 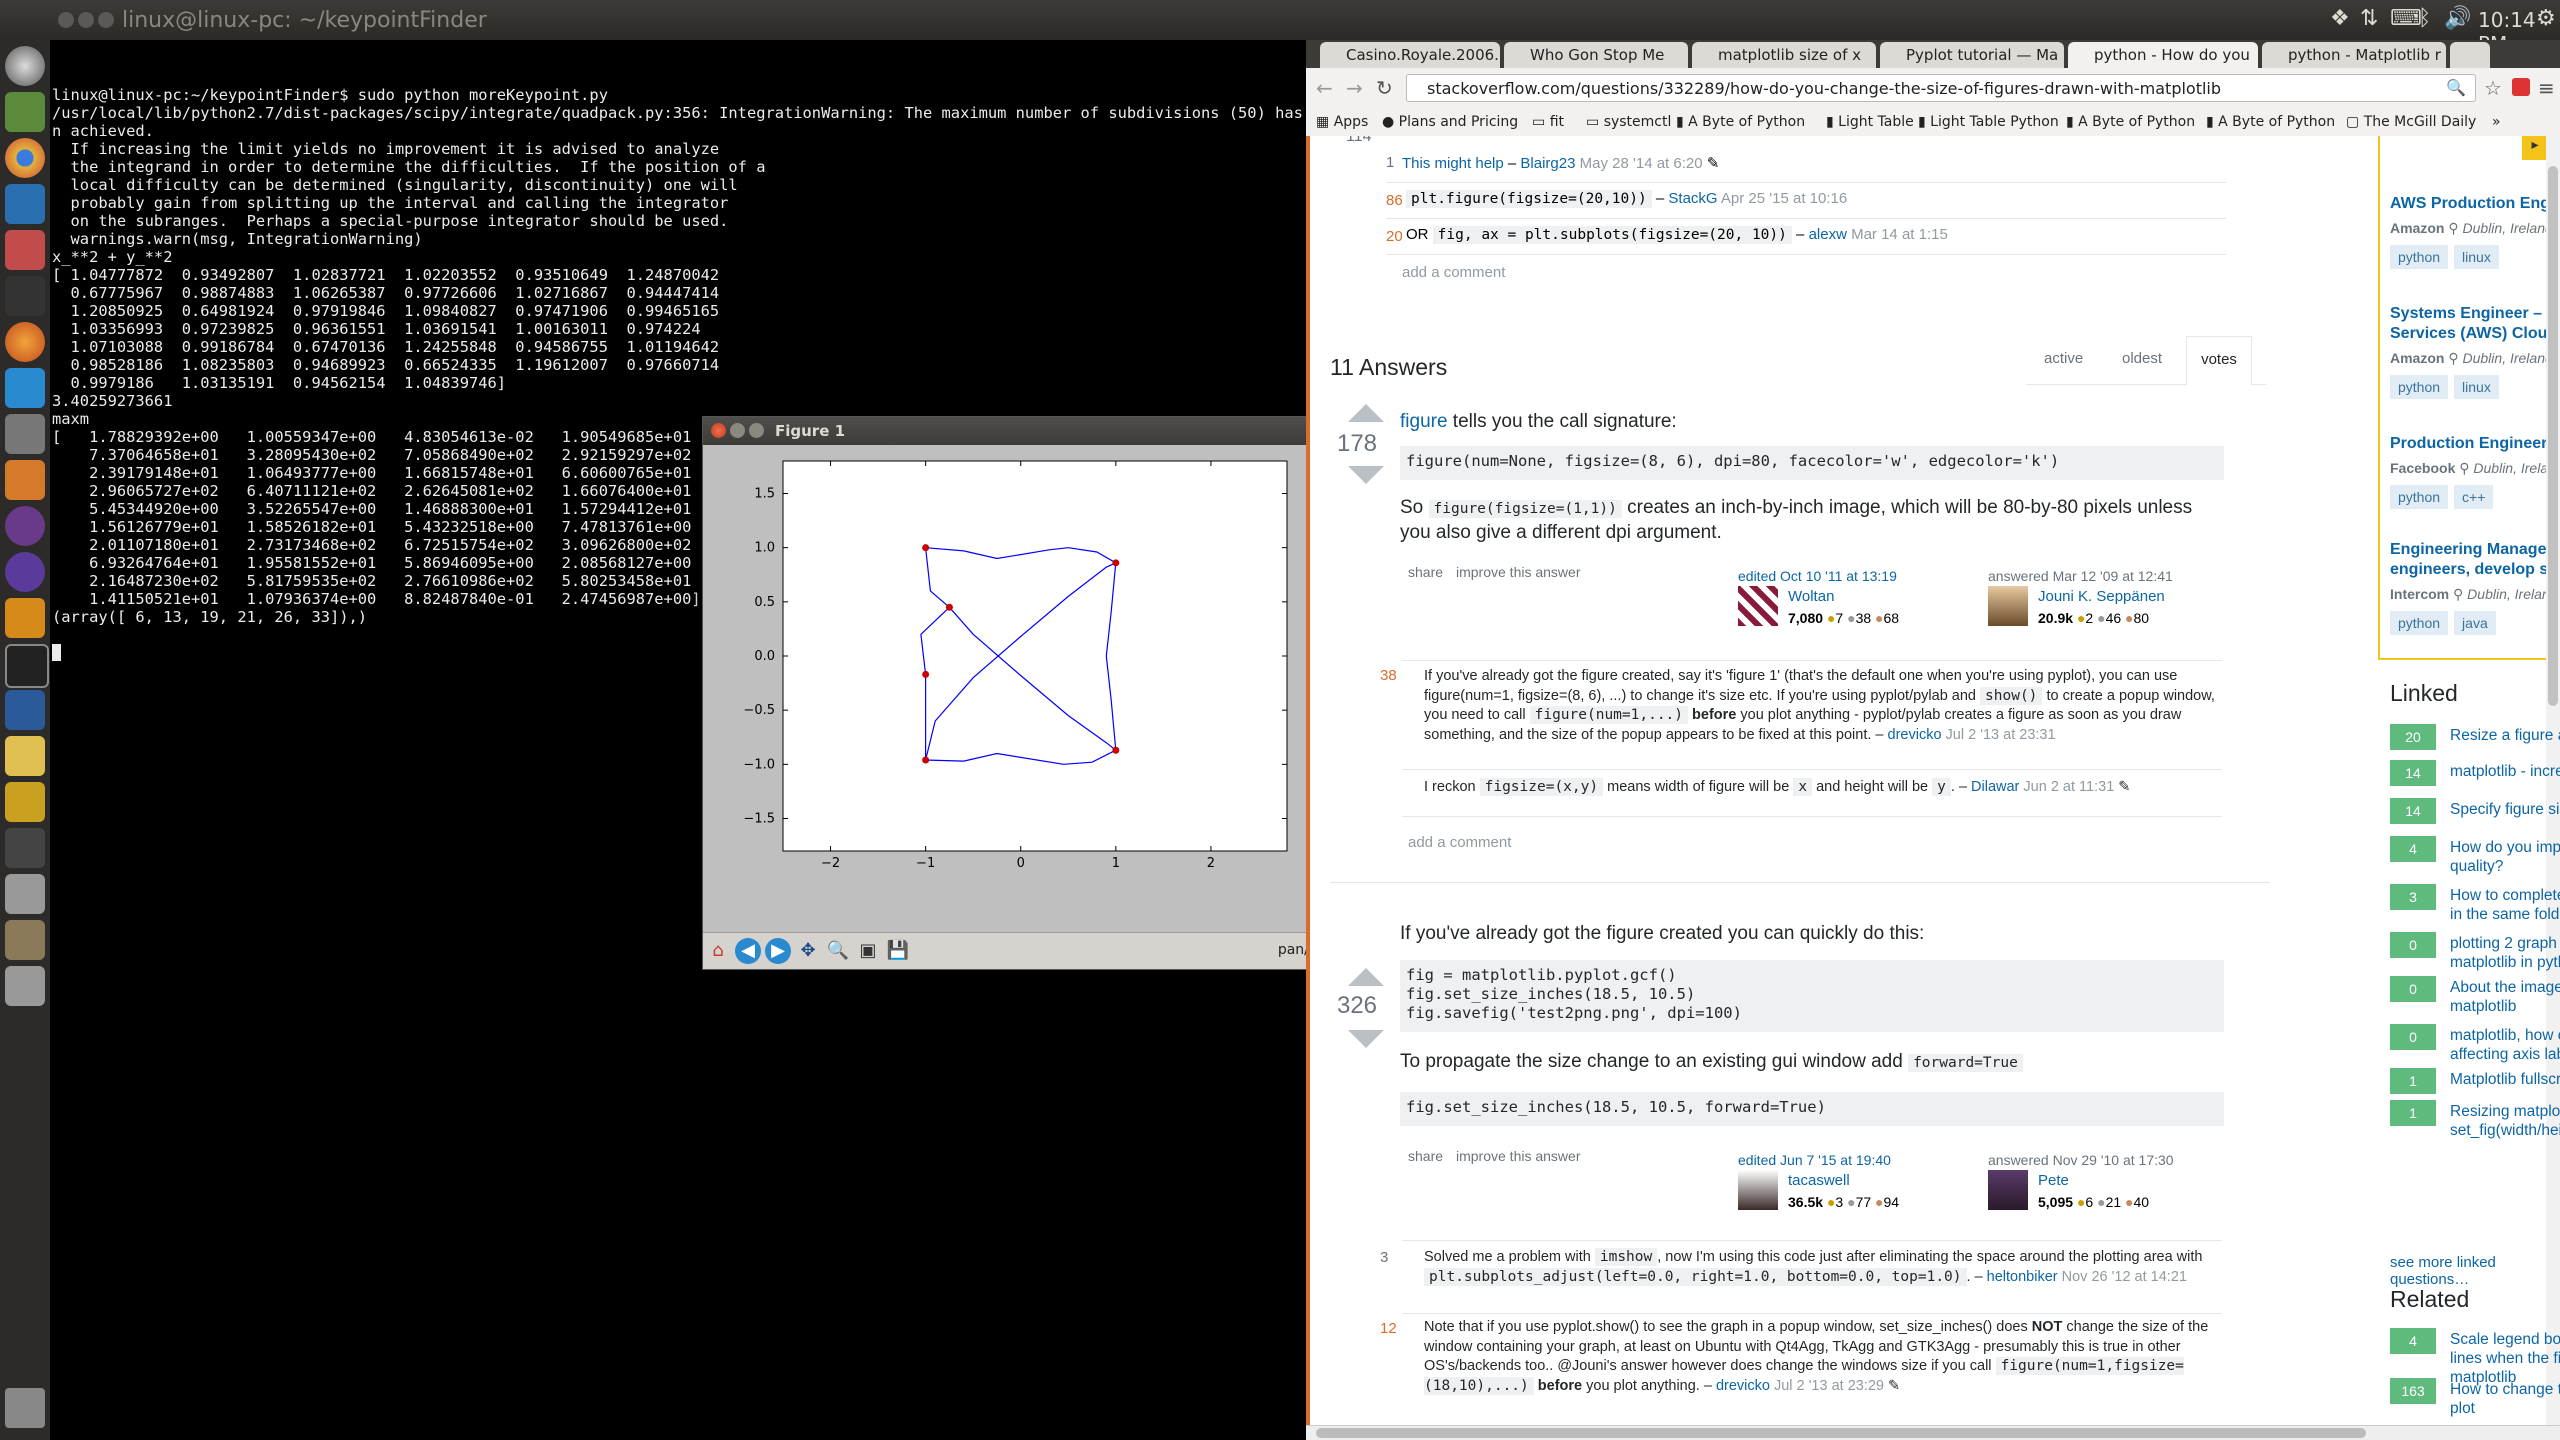 What do you see at coordinates (2219, 360) in the screenshot?
I see `tab-votes: votes` at bounding box center [2219, 360].